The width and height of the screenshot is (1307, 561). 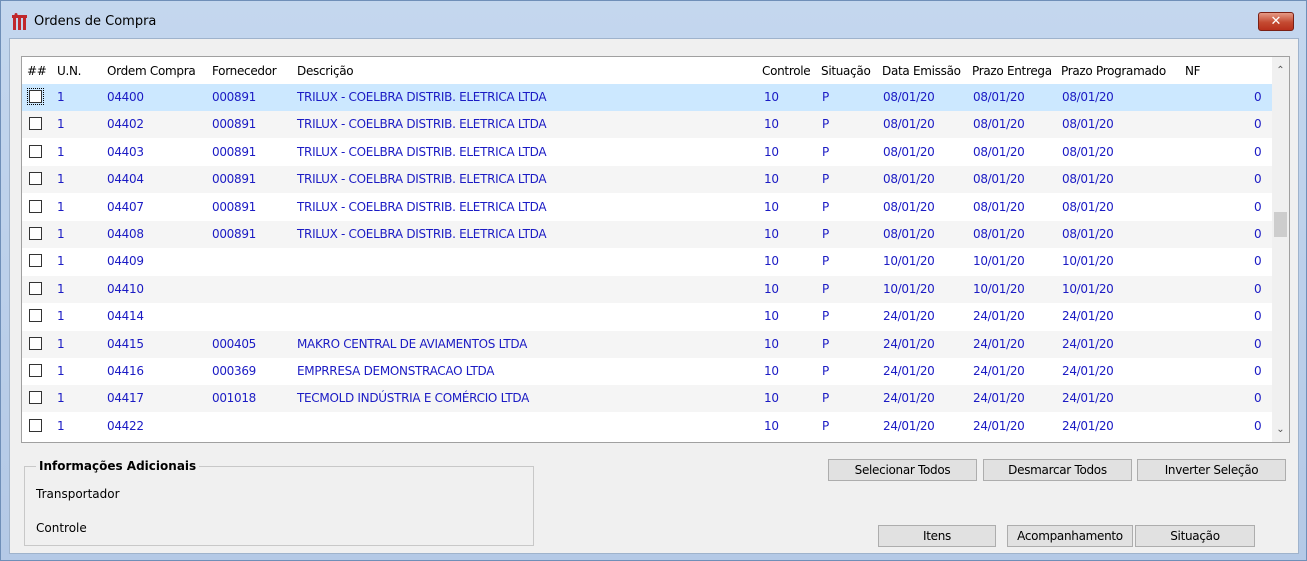 What do you see at coordinates (413, 398) in the screenshot?
I see `cell-descricao: TECMOLD INDÚSTRIA E COMÉRCIO LTDA` at bounding box center [413, 398].